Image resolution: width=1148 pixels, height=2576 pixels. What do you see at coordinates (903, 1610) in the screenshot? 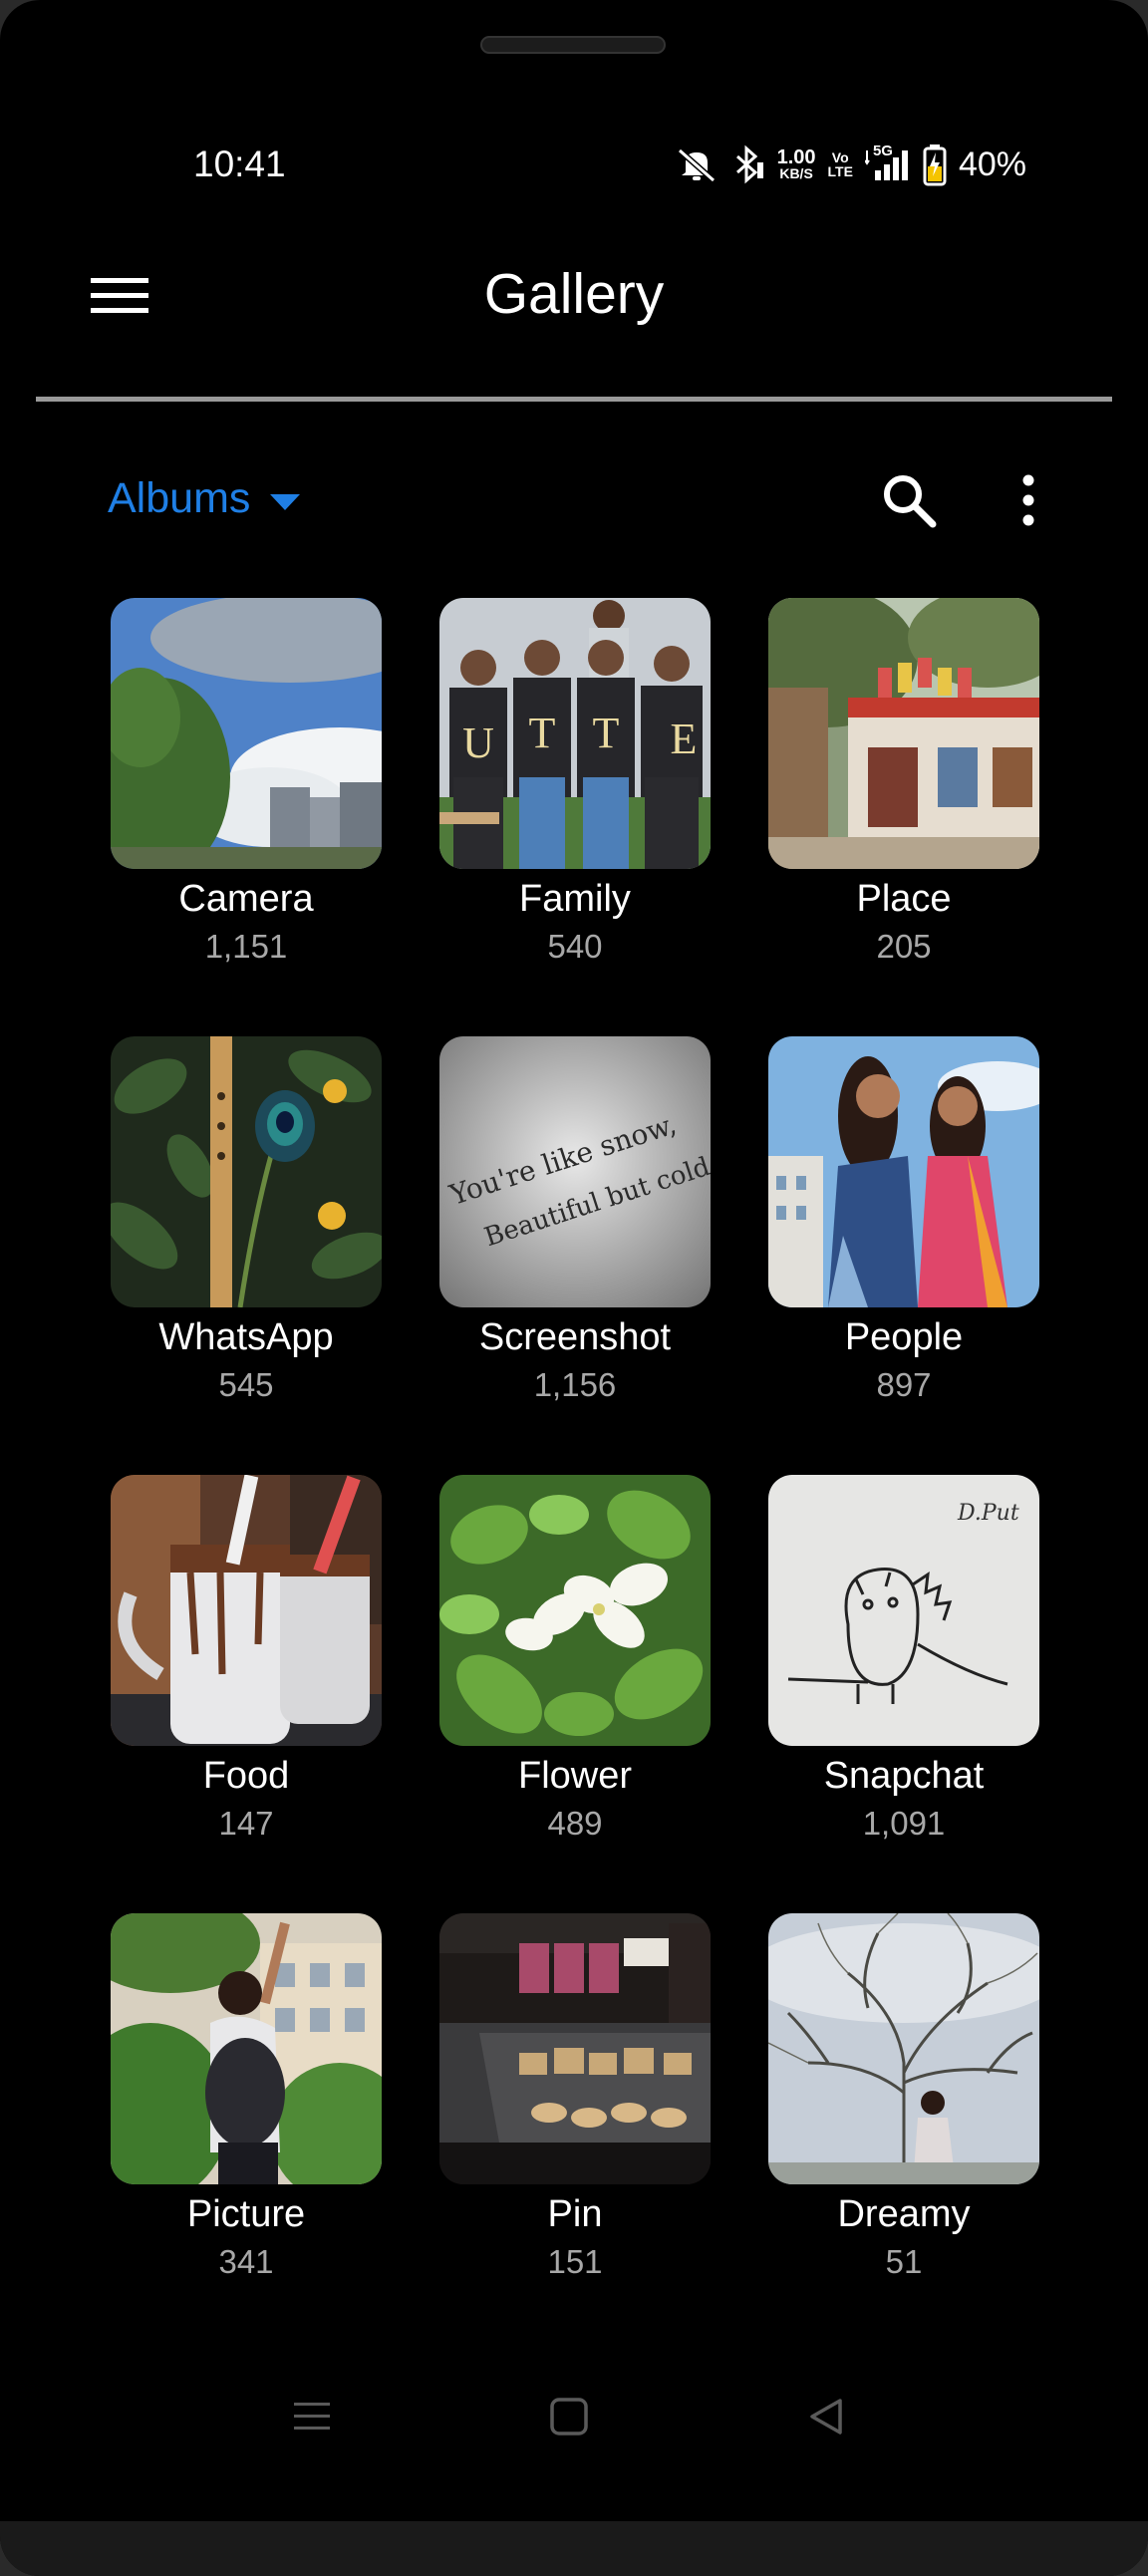
I see `album-thumbnail: D.Put` at bounding box center [903, 1610].